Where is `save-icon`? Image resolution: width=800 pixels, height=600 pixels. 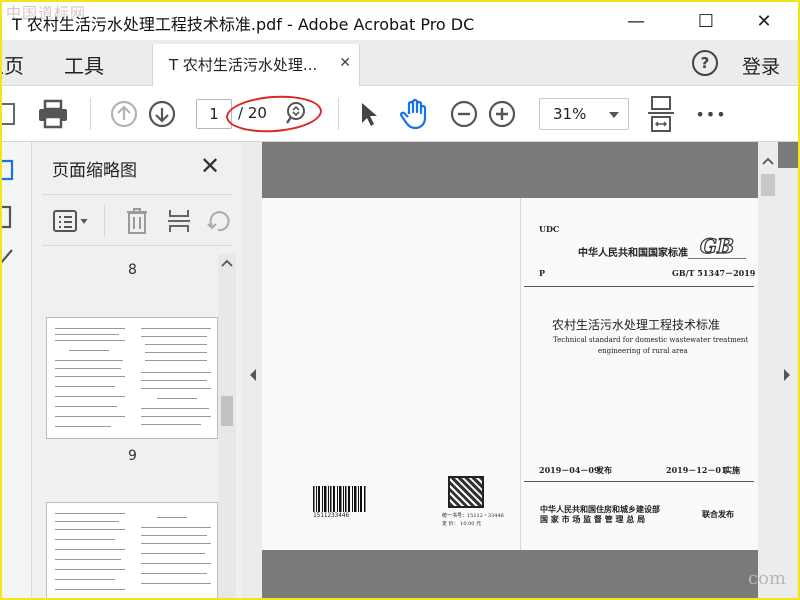
save-icon is located at coordinates (10, 114).